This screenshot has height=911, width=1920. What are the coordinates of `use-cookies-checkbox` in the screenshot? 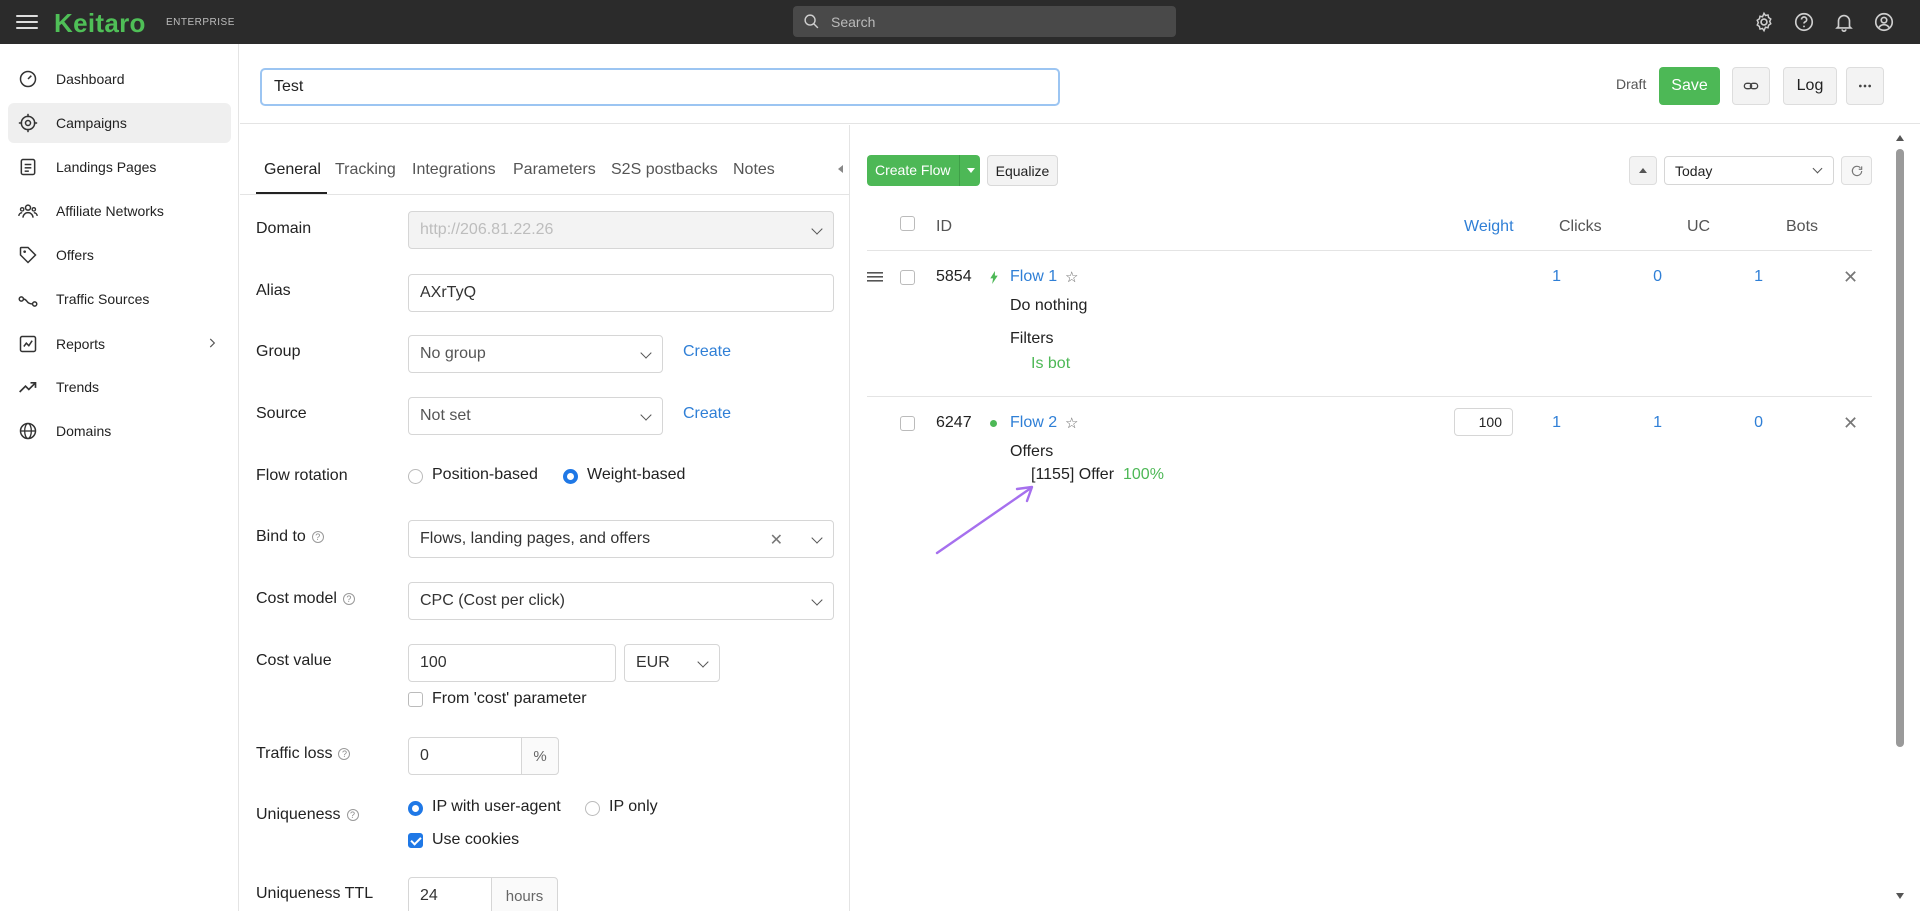 It's located at (415, 840).